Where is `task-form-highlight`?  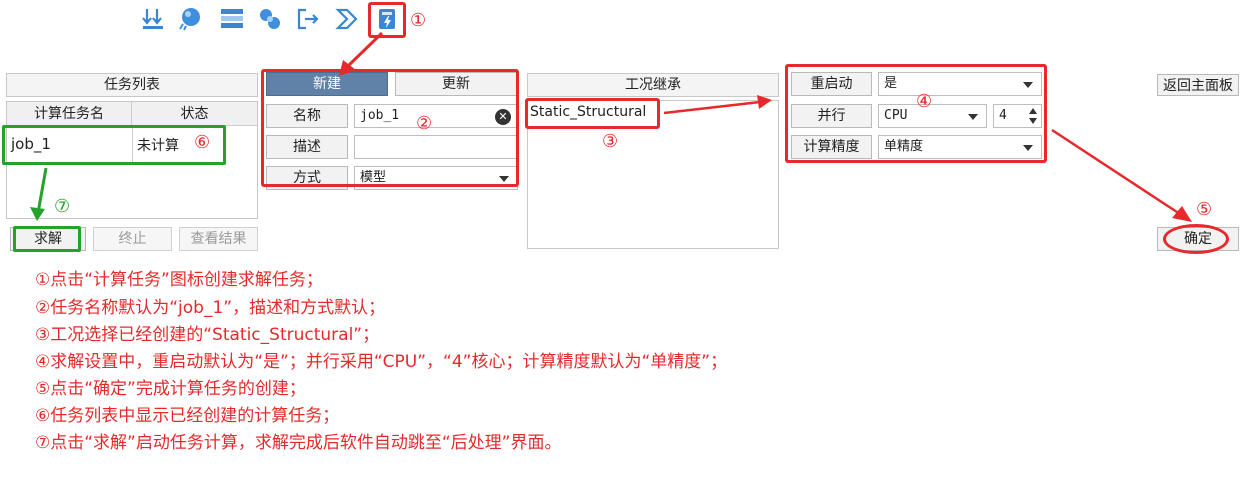 task-form-highlight is located at coordinates (390, 128).